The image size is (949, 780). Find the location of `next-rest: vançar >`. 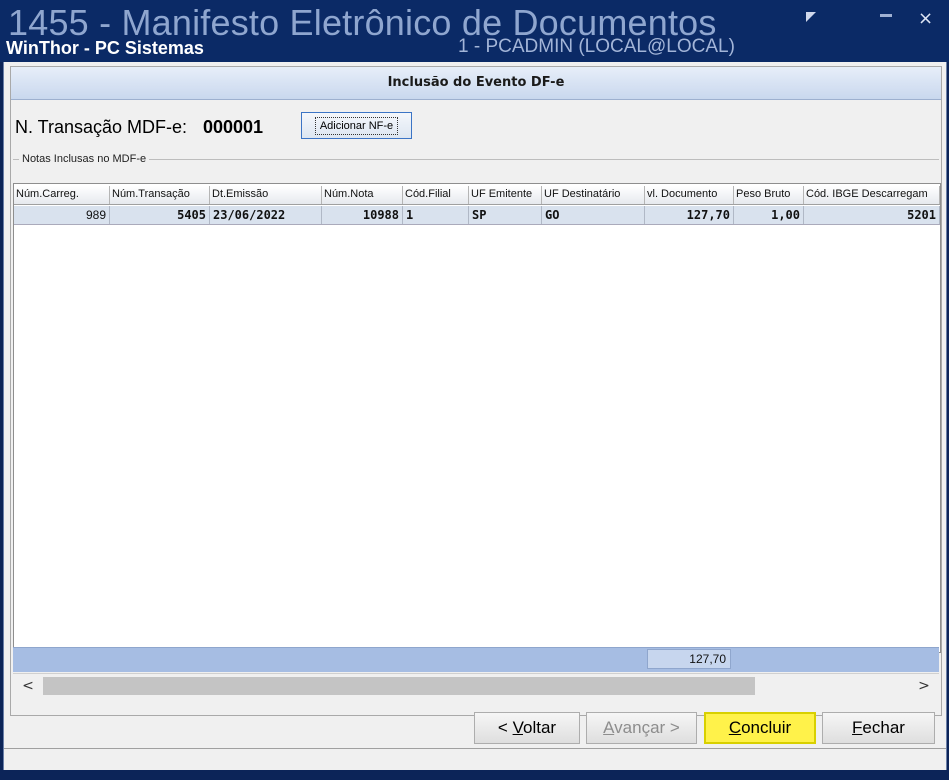

next-rest: vançar > is located at coordinates (647, 727).